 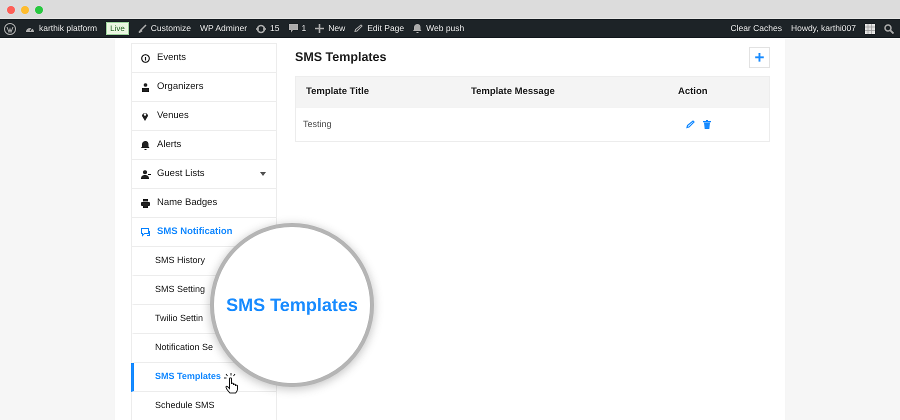 I want to click on sidebar-link: Guest Lists, so click(x=181, y=173).